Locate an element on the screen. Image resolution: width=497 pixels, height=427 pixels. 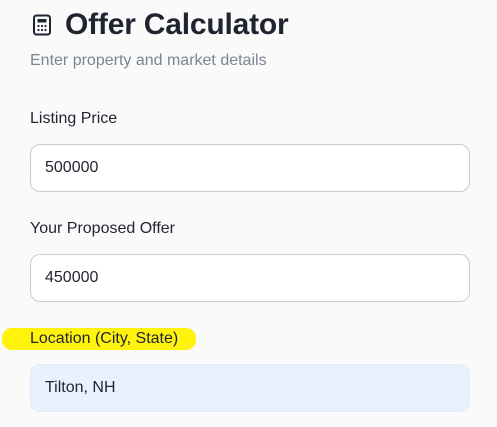
location-input is located at coordinates (250, 388).